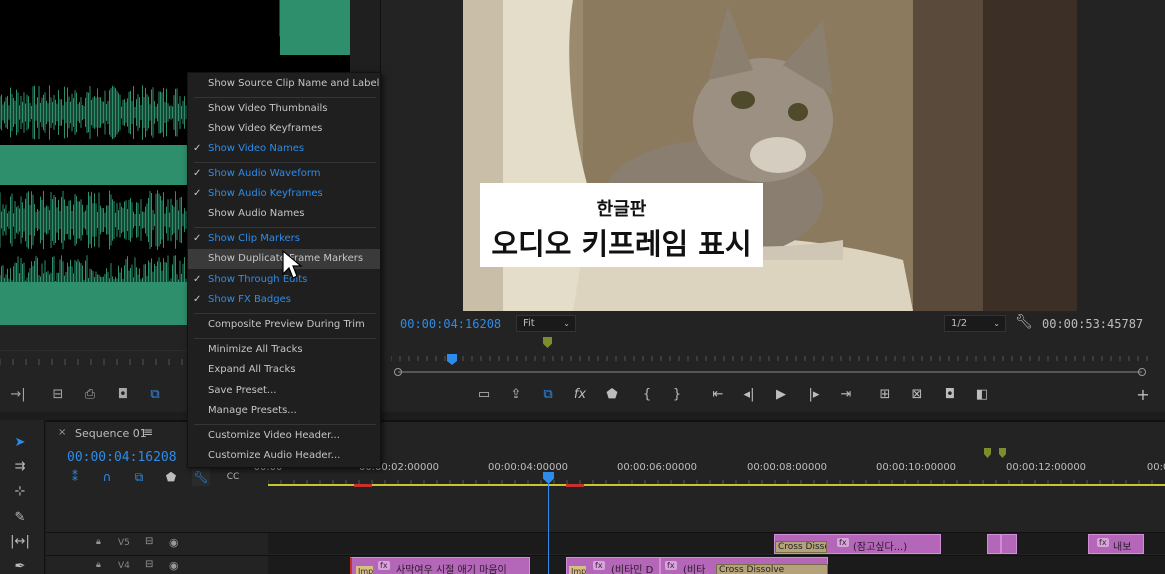 The height and width of the screenshot is (574, 1165). What do you see at coordinates (566, 323) in the screenshot?
I see `chevron-down-icon: ⌄` at bounding box center [566, 323].